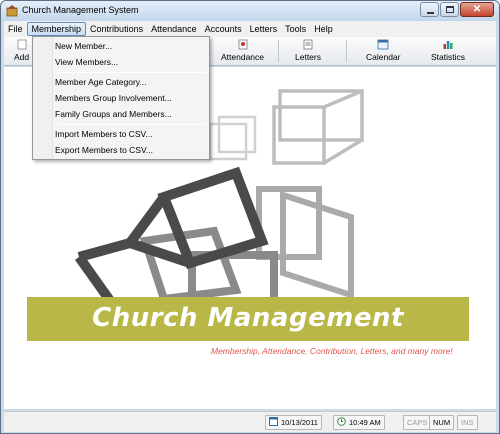  I want to click on attendance-label: Attendance, so click(243, 57).